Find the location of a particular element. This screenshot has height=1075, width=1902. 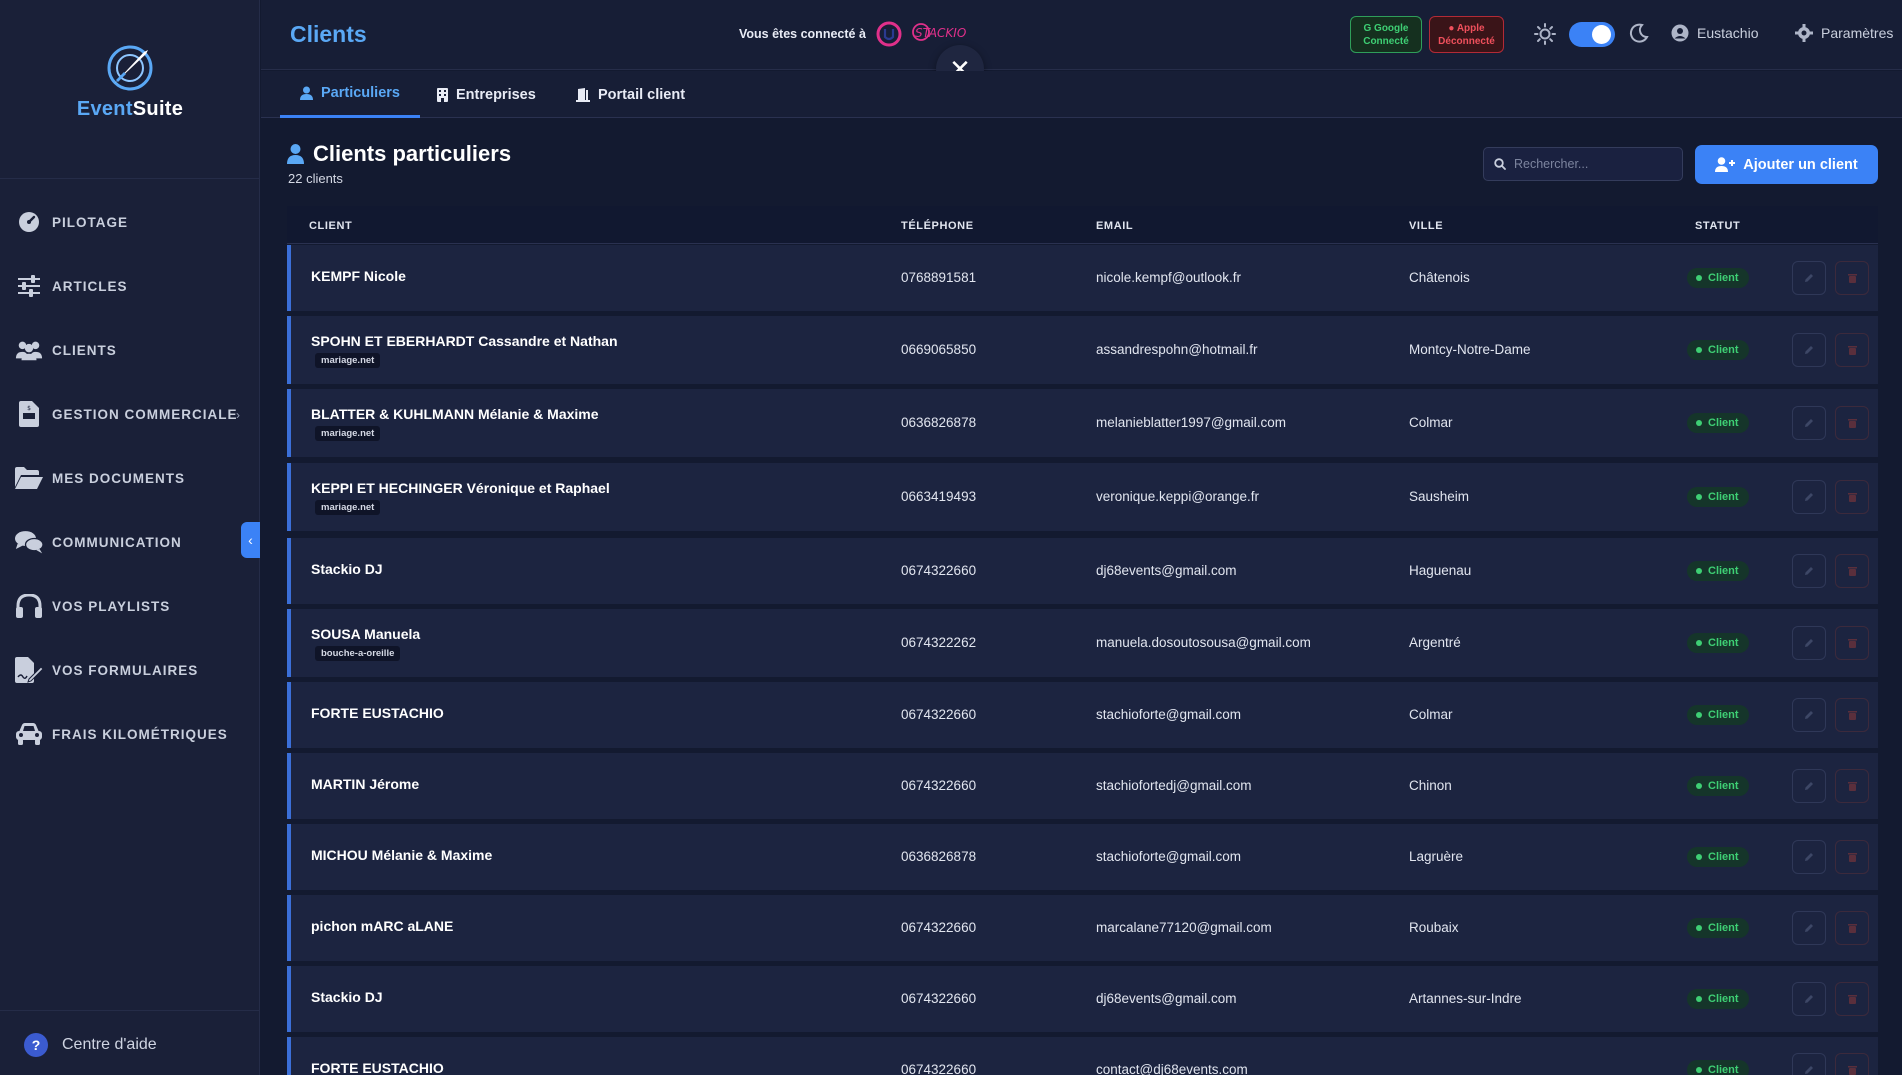

sidebar-item-frais-kilometriques: FRAIS KILOMÉTRIQUES is located at coordinates (130, 734).